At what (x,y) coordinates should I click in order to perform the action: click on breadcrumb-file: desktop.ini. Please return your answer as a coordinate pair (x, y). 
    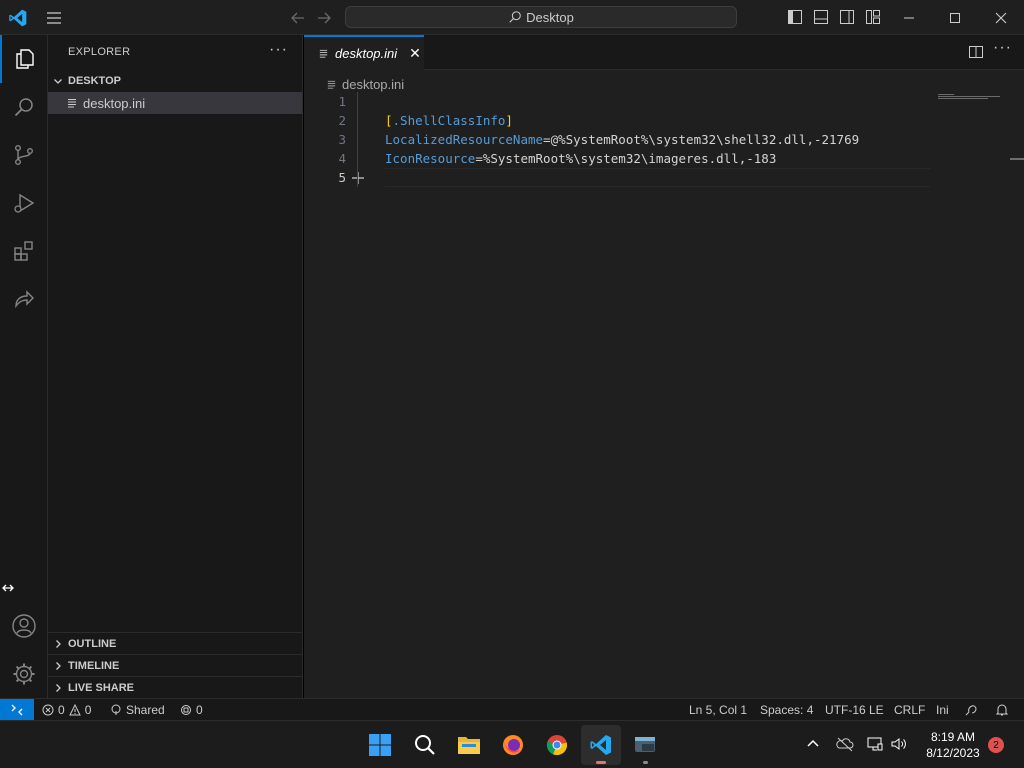
    Looking at the image, I should click on (373, 84).